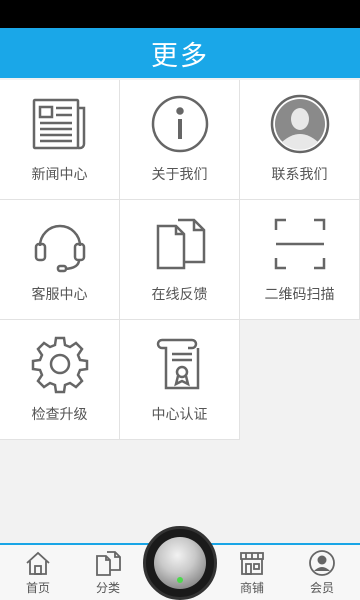 This screenshot has width=360, height=600. What do you see at coordinates (180, 580) in the screenshot?
I see `indicator-dot` at bounding box center [180, 580].